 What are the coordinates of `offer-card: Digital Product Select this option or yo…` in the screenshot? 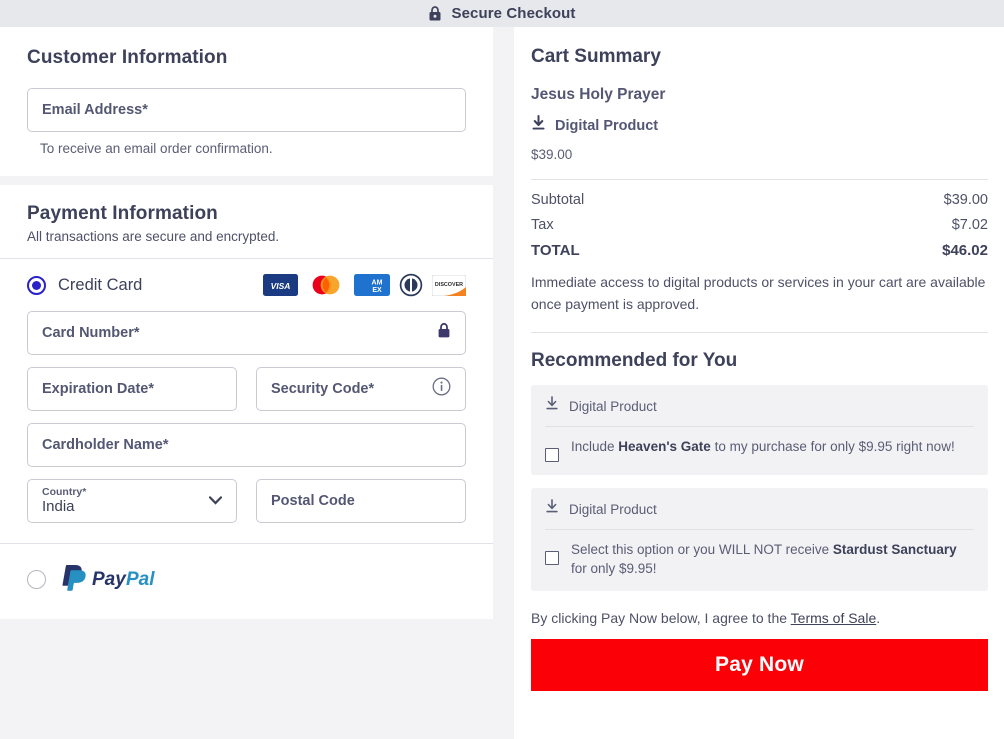 It's located at (759, 539).